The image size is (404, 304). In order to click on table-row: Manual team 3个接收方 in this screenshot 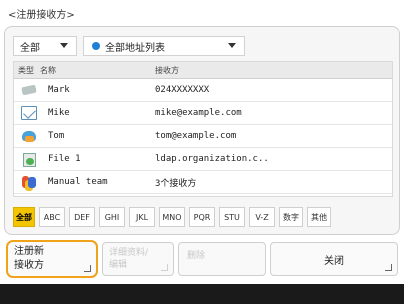, I will do `click(203, 182)`.